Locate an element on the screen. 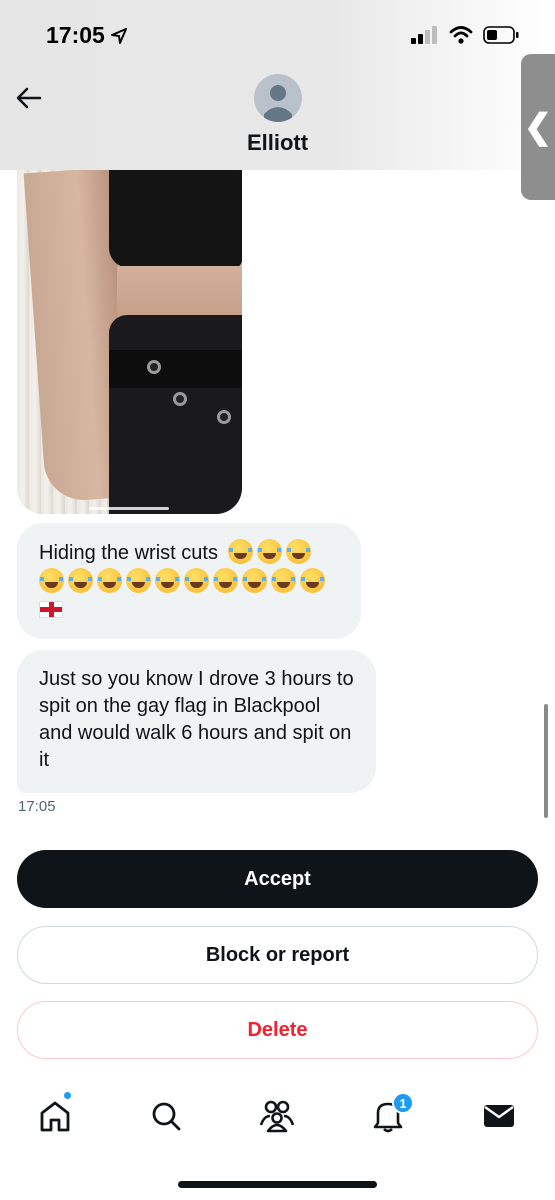  nav-notifications: 1 is located at coordinates (388, 1116).